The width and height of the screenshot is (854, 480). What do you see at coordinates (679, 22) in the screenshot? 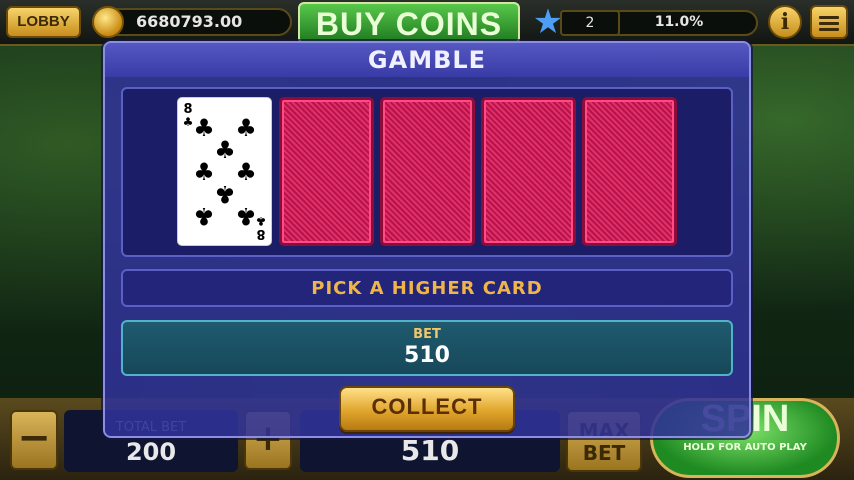
I see `xp-percent: 11.0%` at bounding box center [679, 22].